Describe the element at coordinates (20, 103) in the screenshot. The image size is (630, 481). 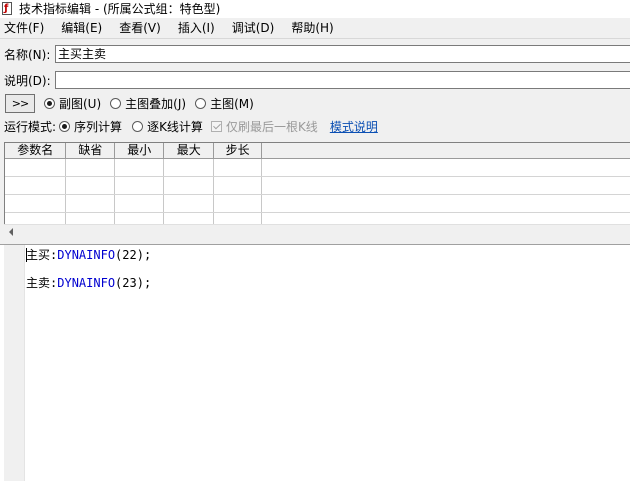
I see `expand-button: >>` at that location.